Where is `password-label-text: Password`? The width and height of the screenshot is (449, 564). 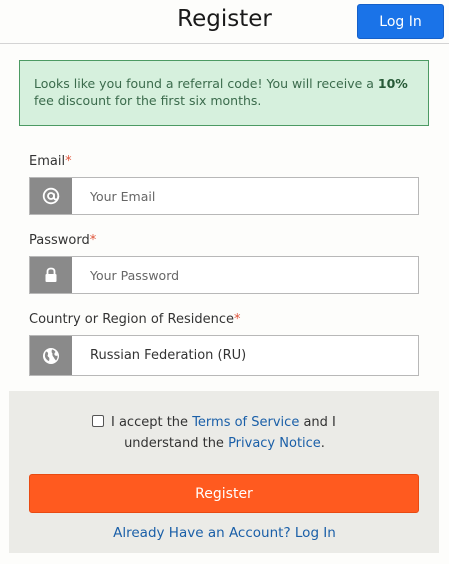
password-label-text: Password is located at coordinates (59, 240).